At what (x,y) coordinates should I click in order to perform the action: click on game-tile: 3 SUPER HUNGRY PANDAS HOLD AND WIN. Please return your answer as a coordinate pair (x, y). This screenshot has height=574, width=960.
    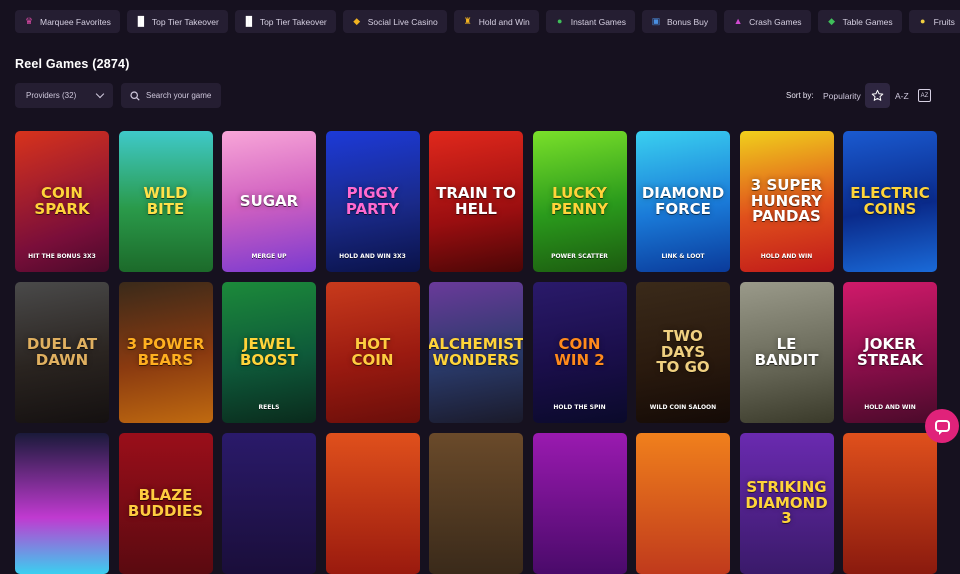
    Looking at the image, I should click on (786, 201).